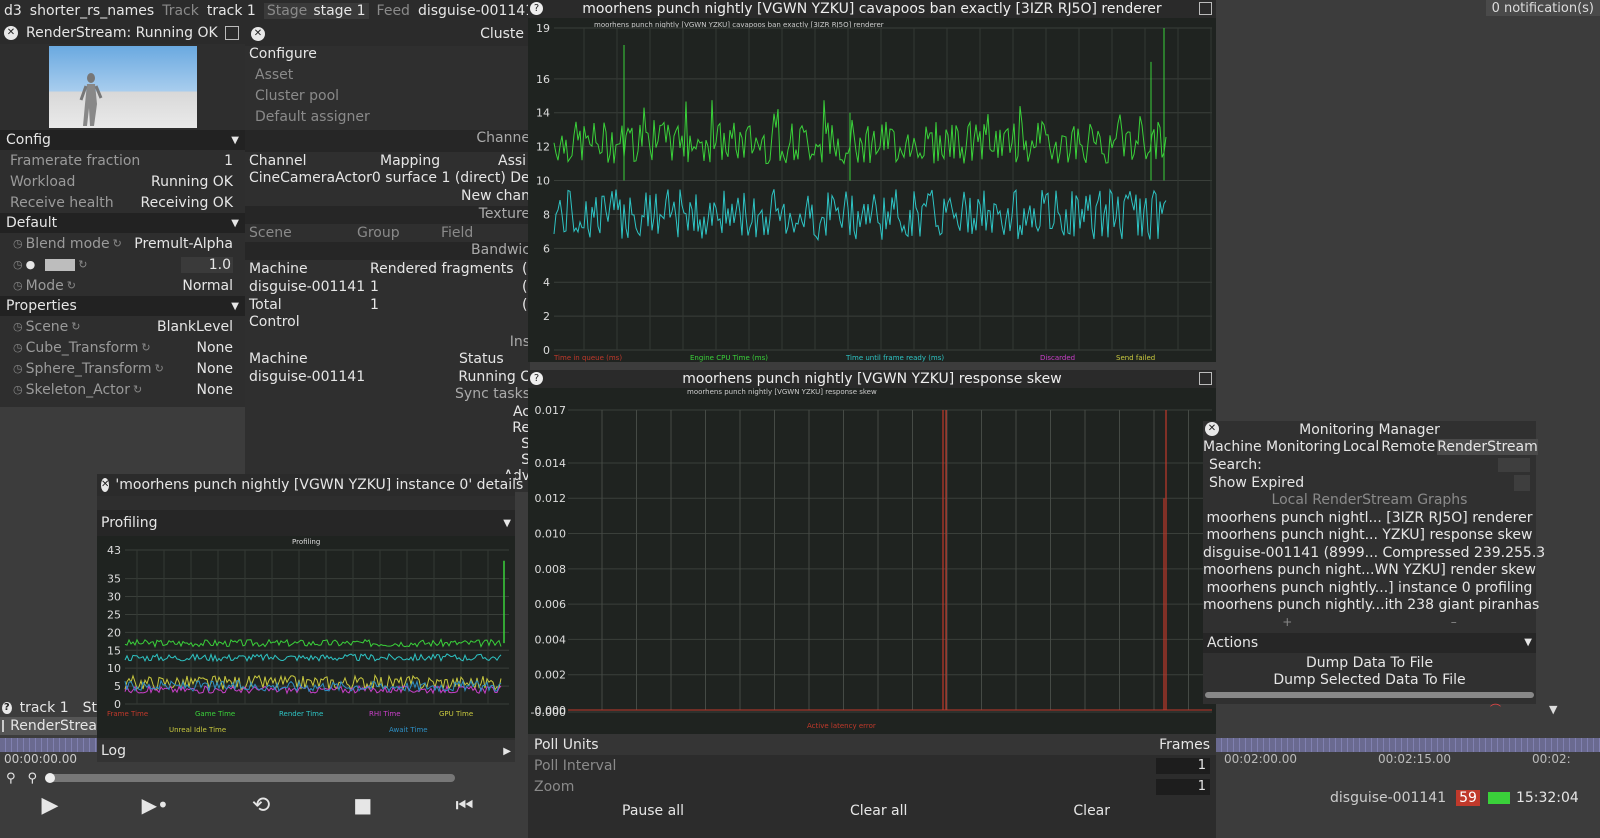 This screenshot has width=1600, height=838. What do you see at coordinates (278, 269) in the screenshot?
I see `col-header: Machine` at bounding box center [278, 269].